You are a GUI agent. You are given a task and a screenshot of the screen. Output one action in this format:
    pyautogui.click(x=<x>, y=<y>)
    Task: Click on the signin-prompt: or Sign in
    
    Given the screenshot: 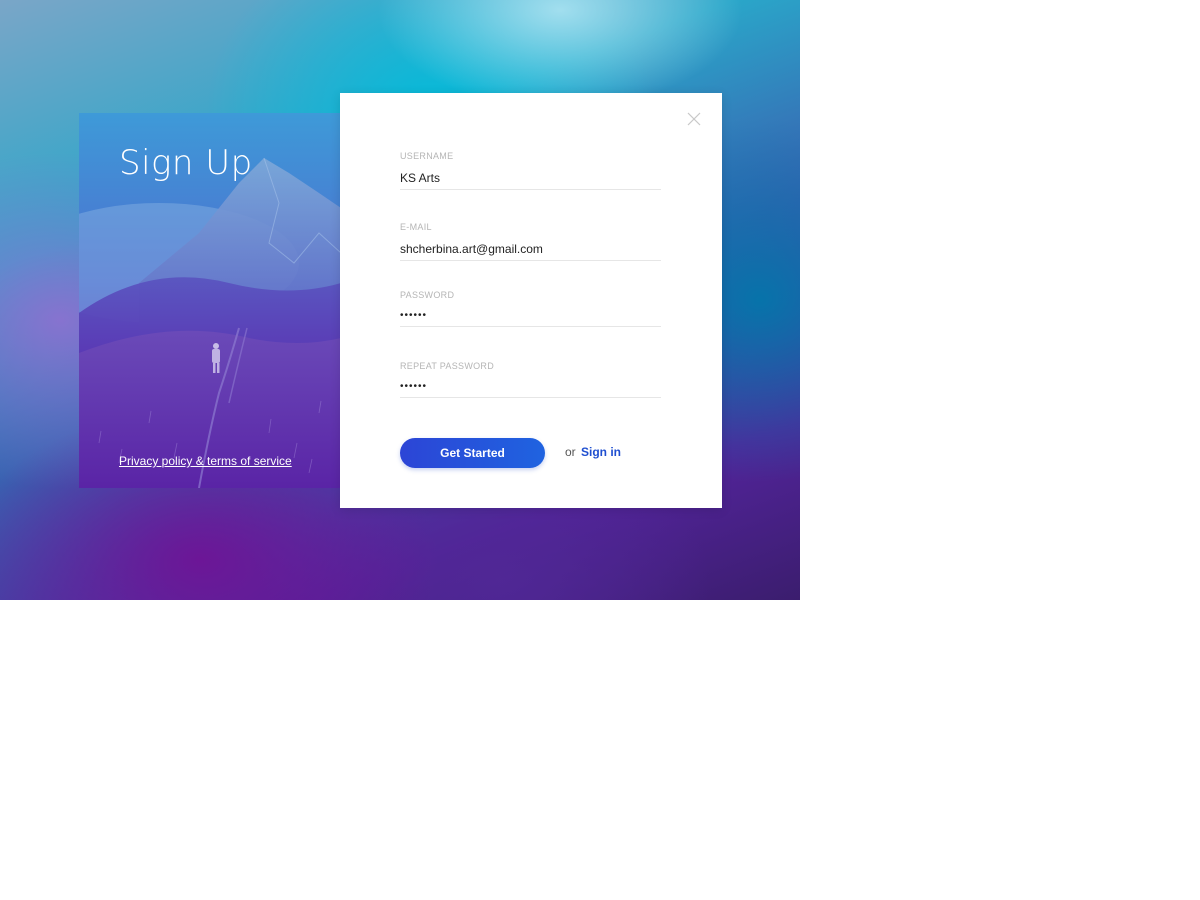 What is the action you would take?
    pyautogui.click(x=593, y=452)
    